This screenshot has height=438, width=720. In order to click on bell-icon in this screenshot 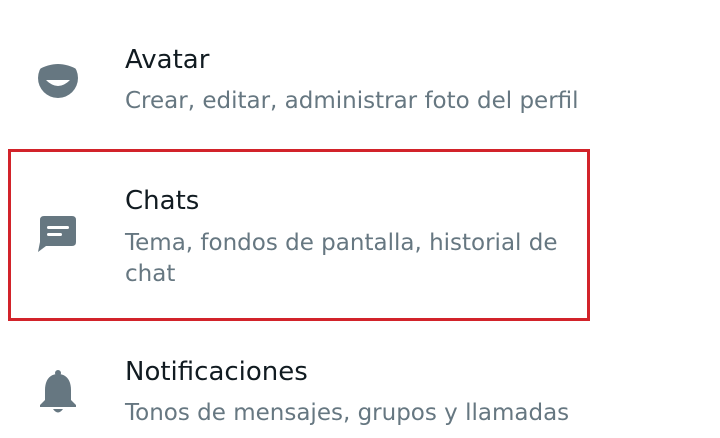, I will do `click(58, 392)`.